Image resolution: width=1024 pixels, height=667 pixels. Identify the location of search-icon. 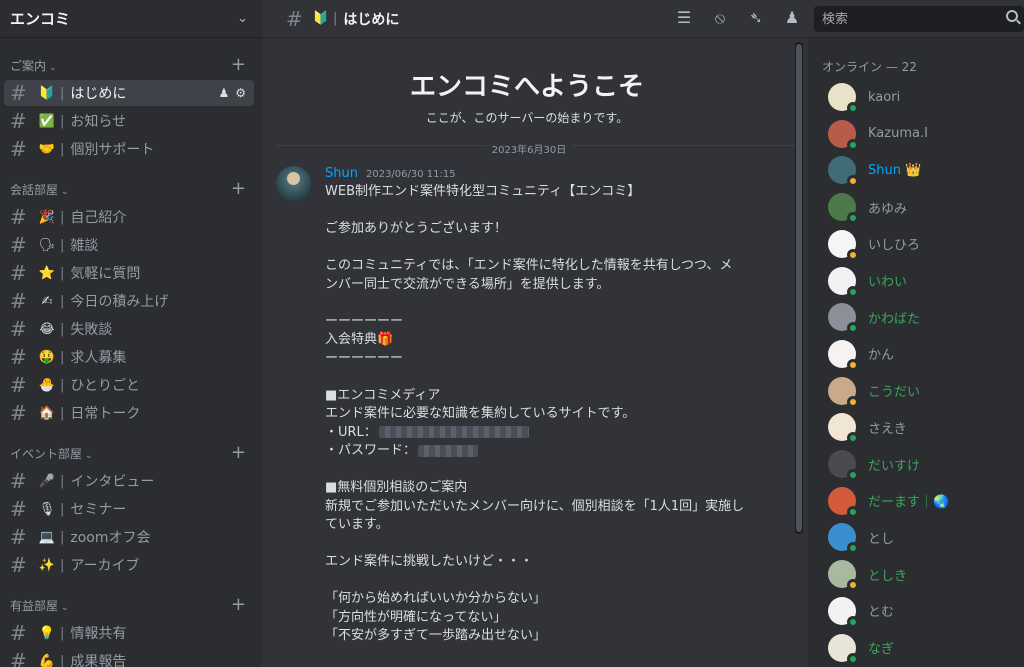
(1012, 16).